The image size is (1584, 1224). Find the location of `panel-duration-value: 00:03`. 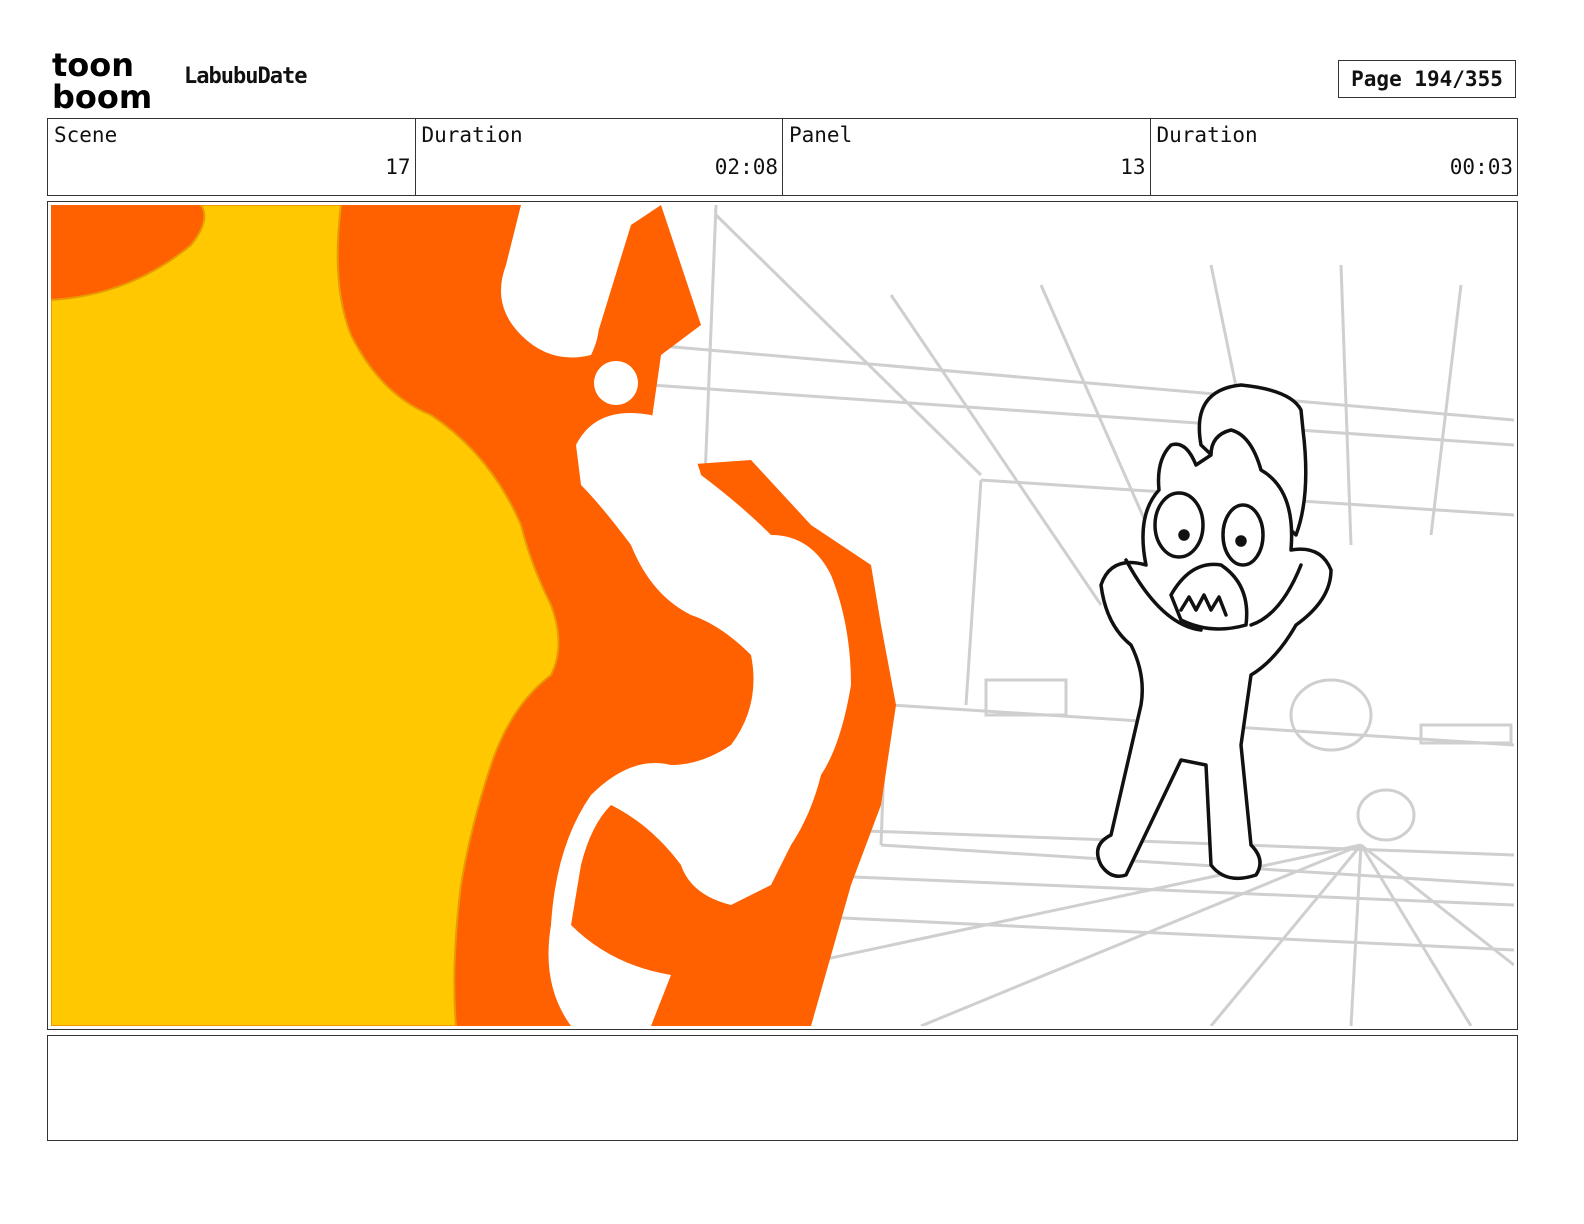

panel-duration-value: 00:03 is located at coordinates (1481, 167).